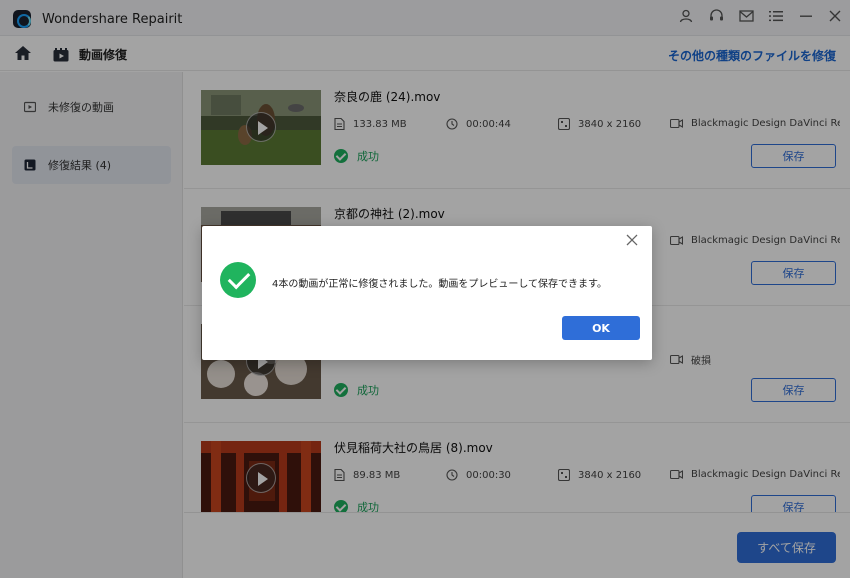 The image size is (850, 578). I want to click on close-icon, so click(634, 242).